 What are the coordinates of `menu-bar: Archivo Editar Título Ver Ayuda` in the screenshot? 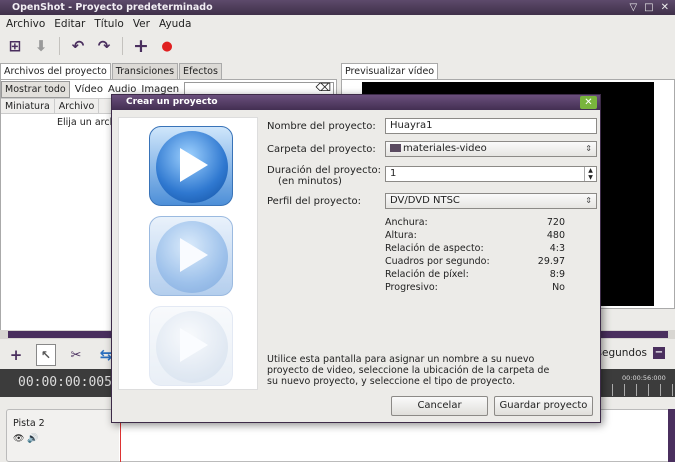 It's located at (337, 23).